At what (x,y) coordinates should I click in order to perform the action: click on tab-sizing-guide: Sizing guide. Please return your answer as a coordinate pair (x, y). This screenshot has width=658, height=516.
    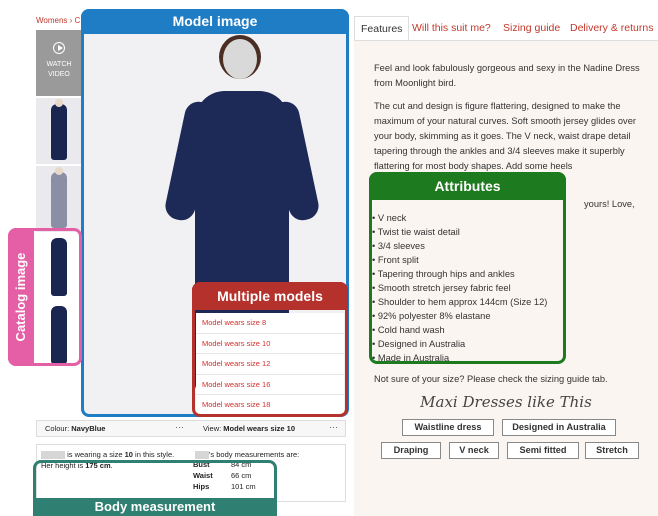
    Looking at the image, I should click on (531, 28).